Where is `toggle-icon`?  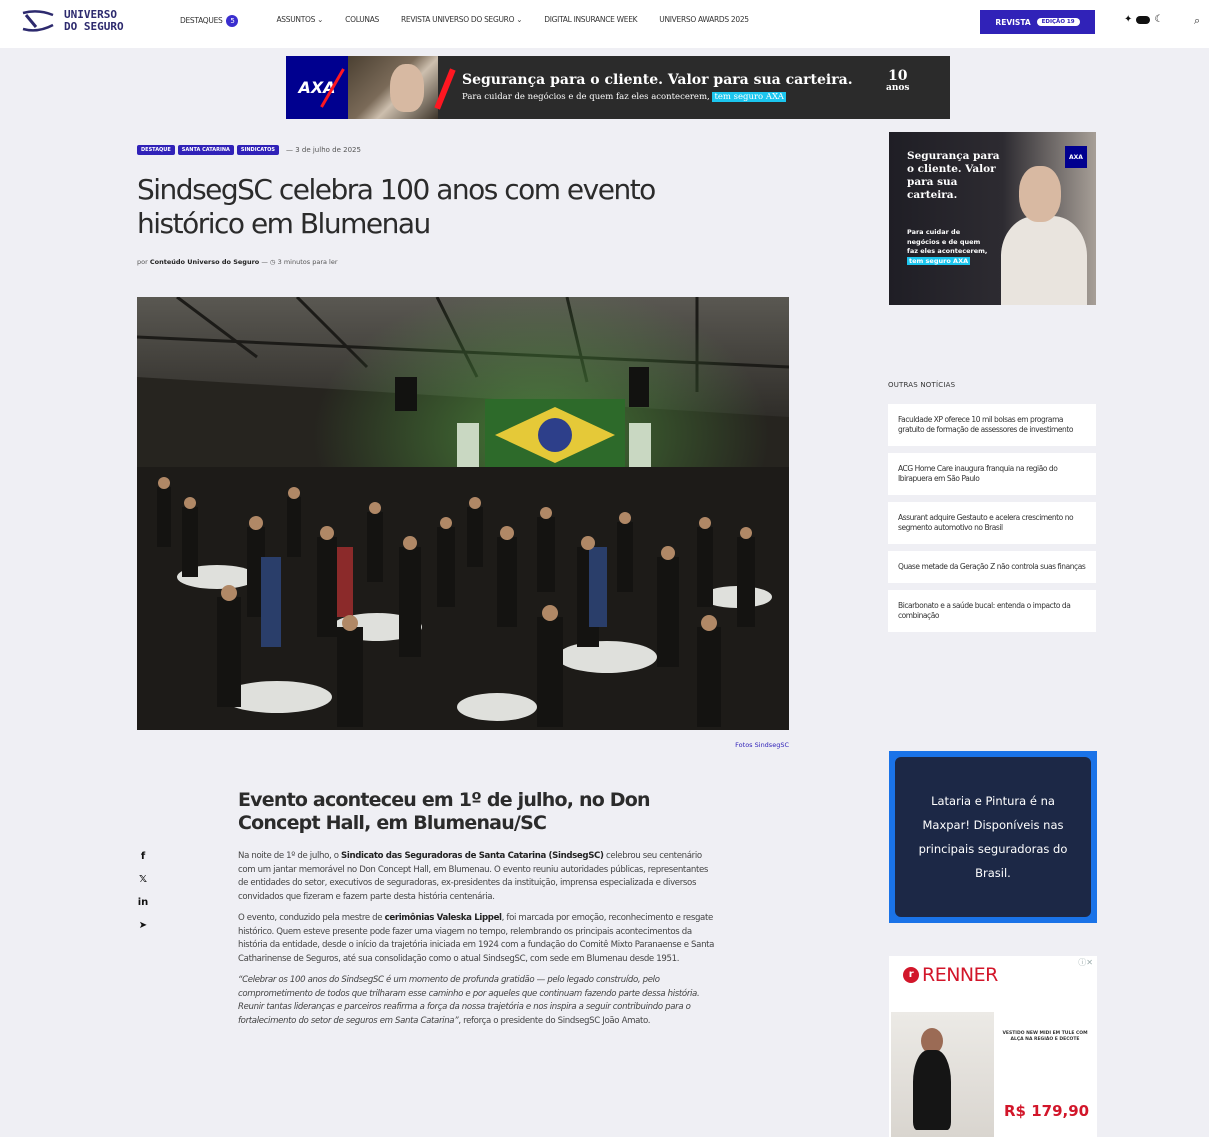 toggle-icon is located at coordinates (1143, 19).